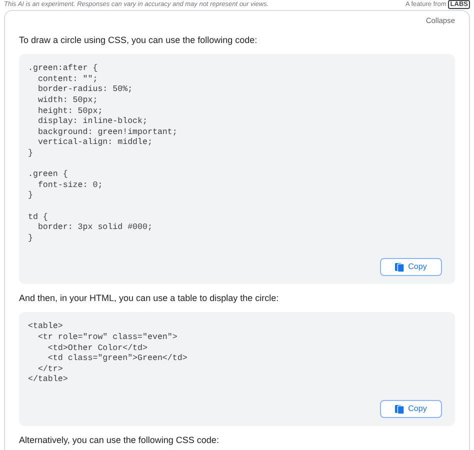  Describe the element at coordinates (94, 143) in the screenshot. I see `code-line: vertical-align: middle;` at that location.